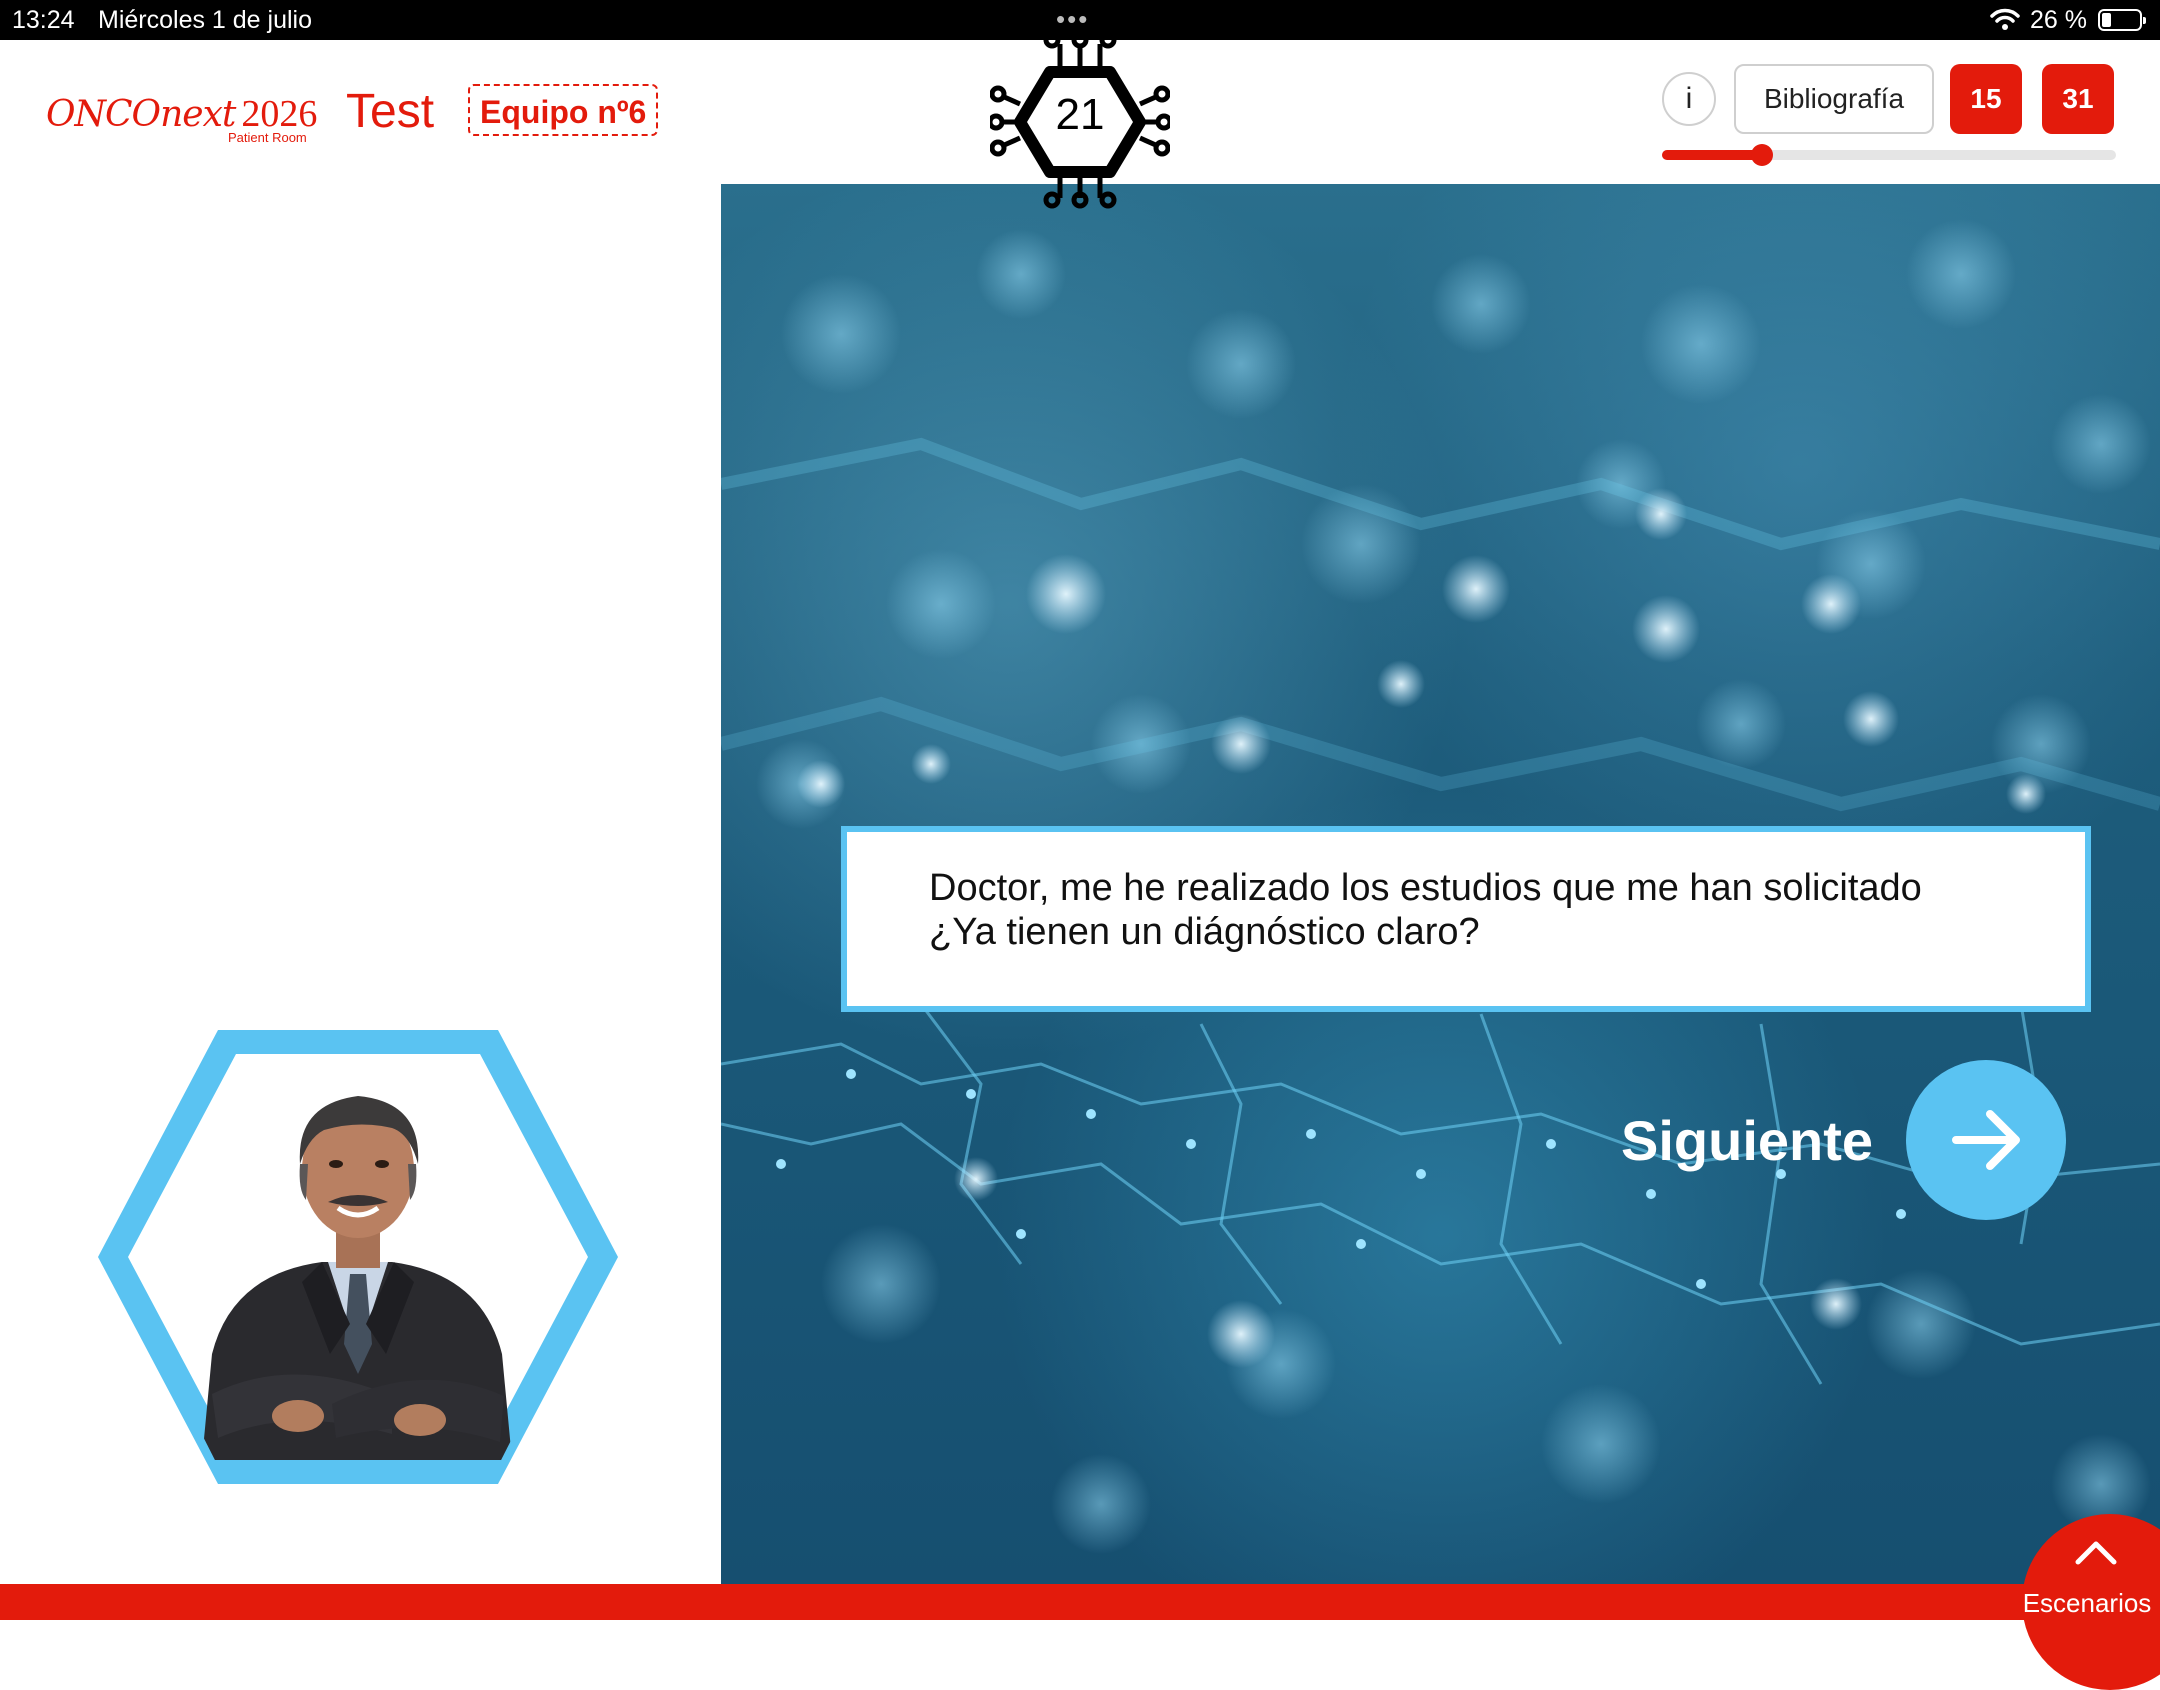  What do you see at coordinates (2078, 99) in the screenshot?
I see `score-badge-2: 31` at bounding box center [2078, 99].